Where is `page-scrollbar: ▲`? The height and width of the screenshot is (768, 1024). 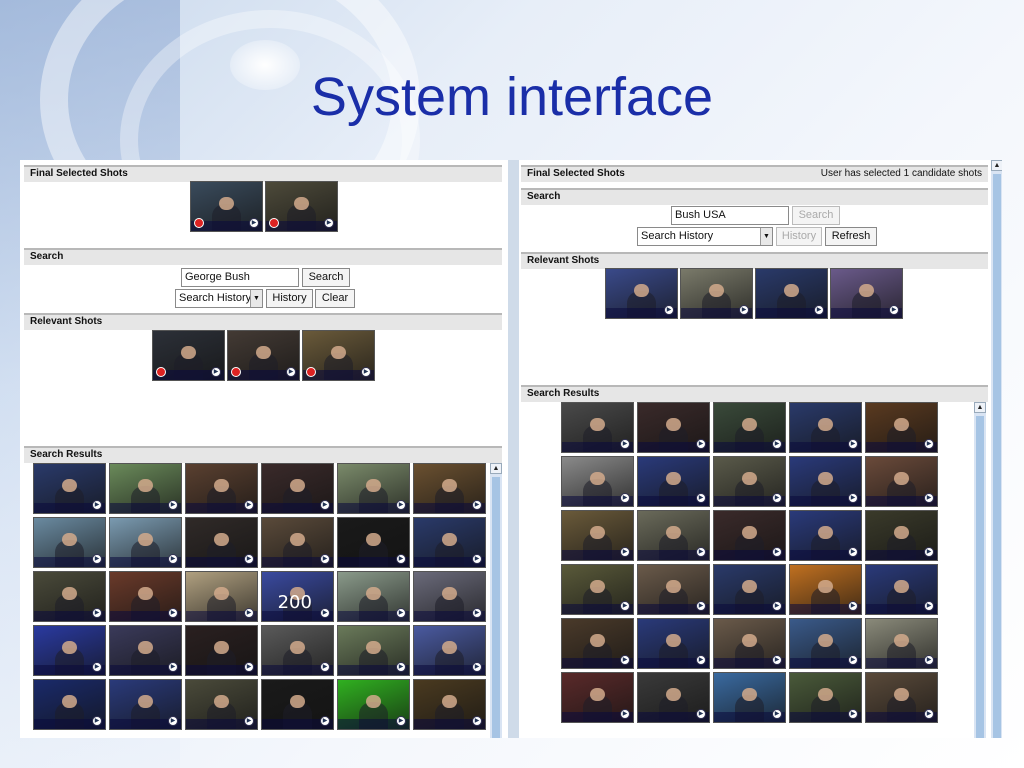 page-scrollbar: ▲ is located at coordinates (996, 449).